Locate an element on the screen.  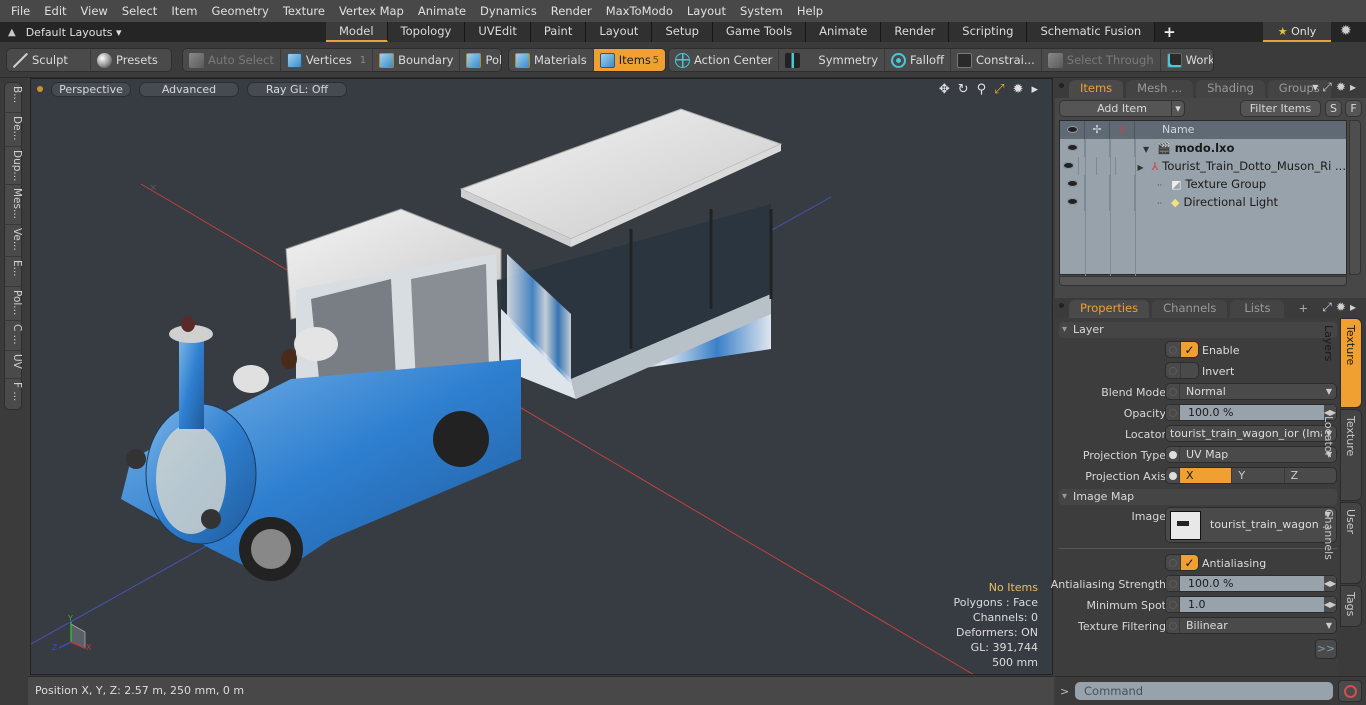
boundary-button: Boundary is located at coordinates (417, 60).